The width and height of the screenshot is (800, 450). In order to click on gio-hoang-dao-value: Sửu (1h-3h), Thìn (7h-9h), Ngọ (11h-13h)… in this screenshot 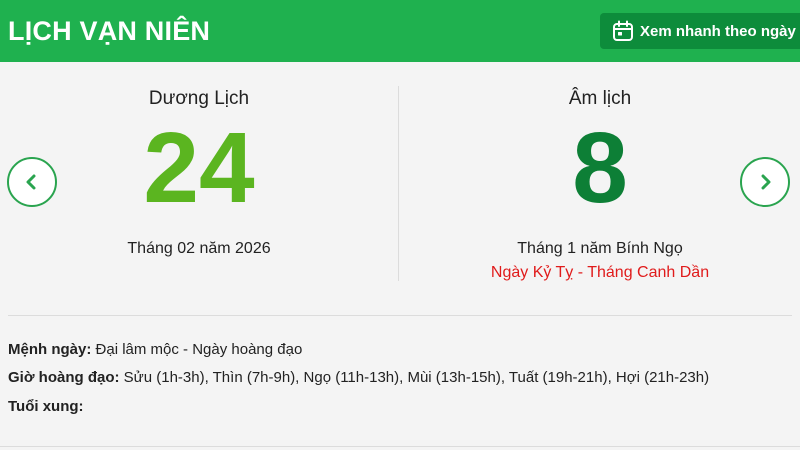, I will do `click(416, 377)`.